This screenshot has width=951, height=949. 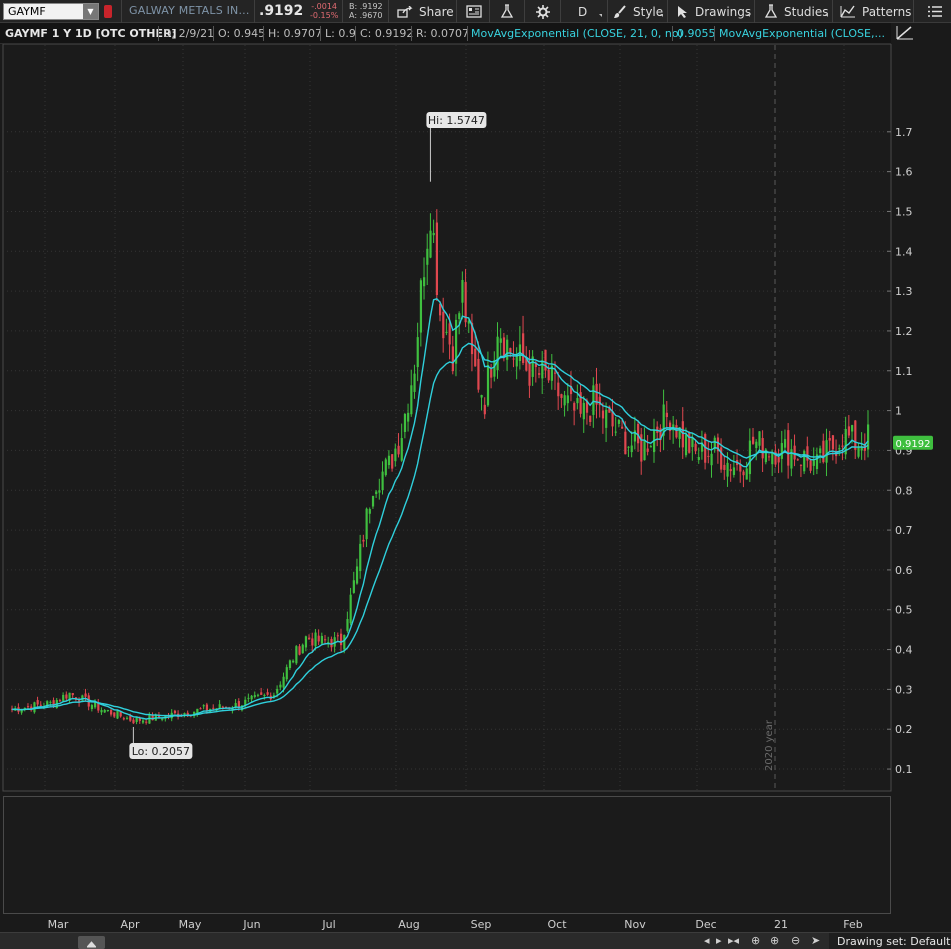 What do you see at coordinates (904, 769) in the screenshot?
I see `price-tick-label: 0.1` at bounding box center [904, 769].